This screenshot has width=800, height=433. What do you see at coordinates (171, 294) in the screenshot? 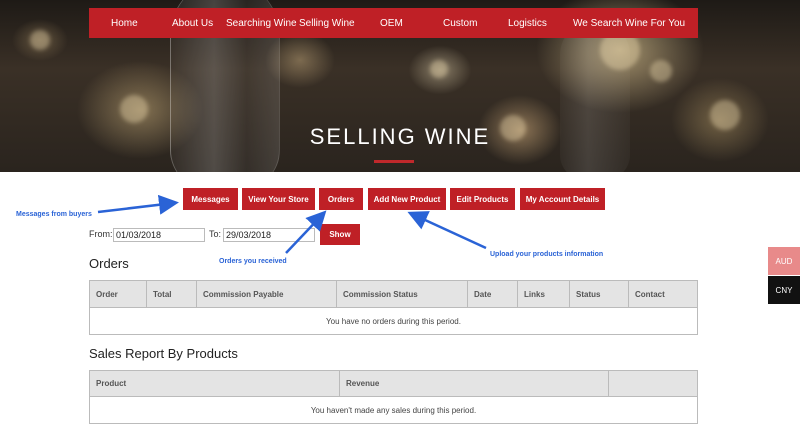
I see `col-total: Total` at bounding box center [171, 294].